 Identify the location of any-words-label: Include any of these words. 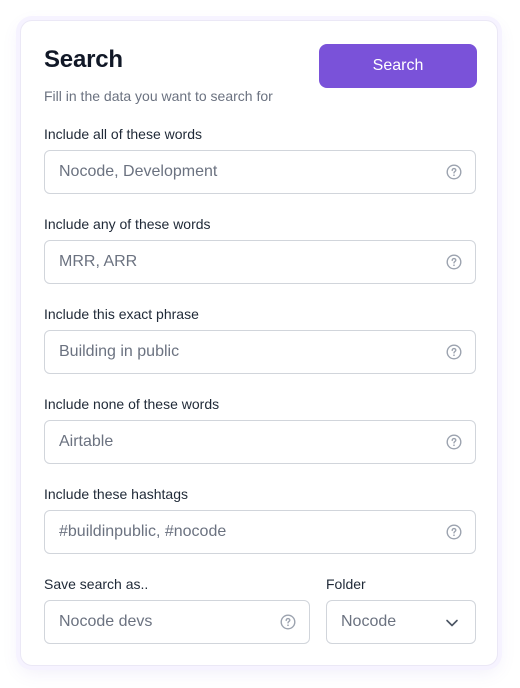
(127, 224).